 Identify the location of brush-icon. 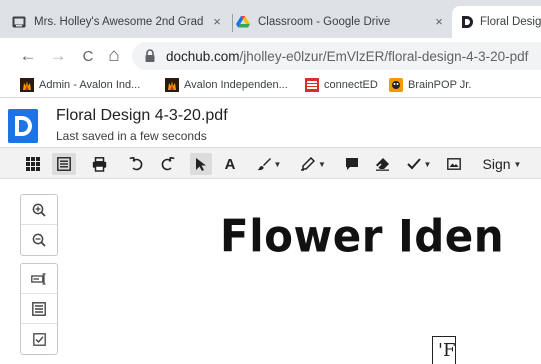
(264, 164).